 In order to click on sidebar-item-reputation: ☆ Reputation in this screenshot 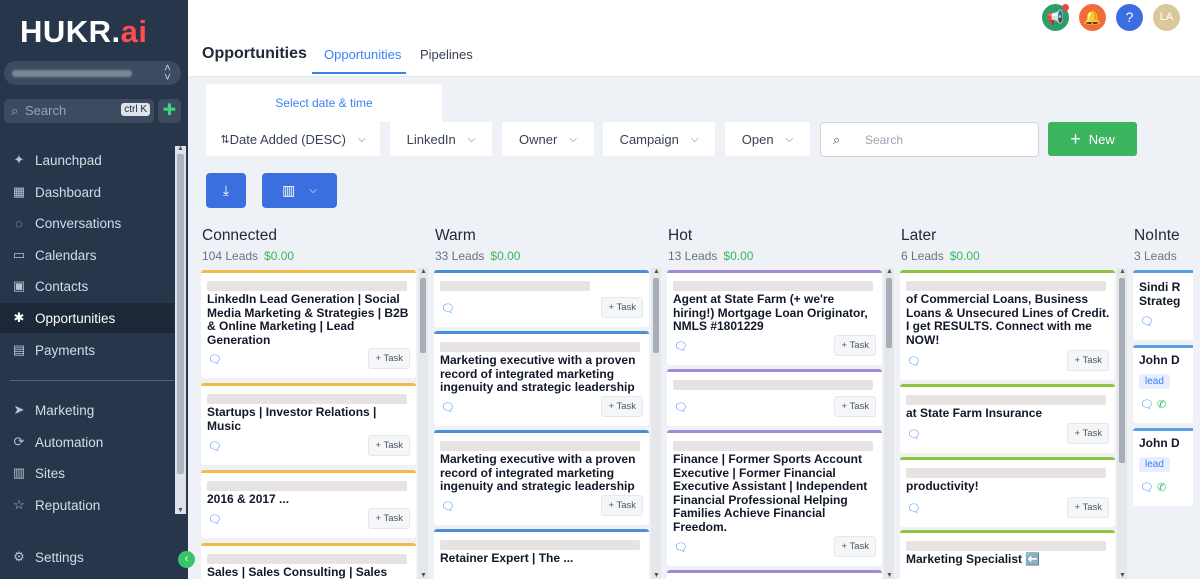, I will do `click(87, 505)`.